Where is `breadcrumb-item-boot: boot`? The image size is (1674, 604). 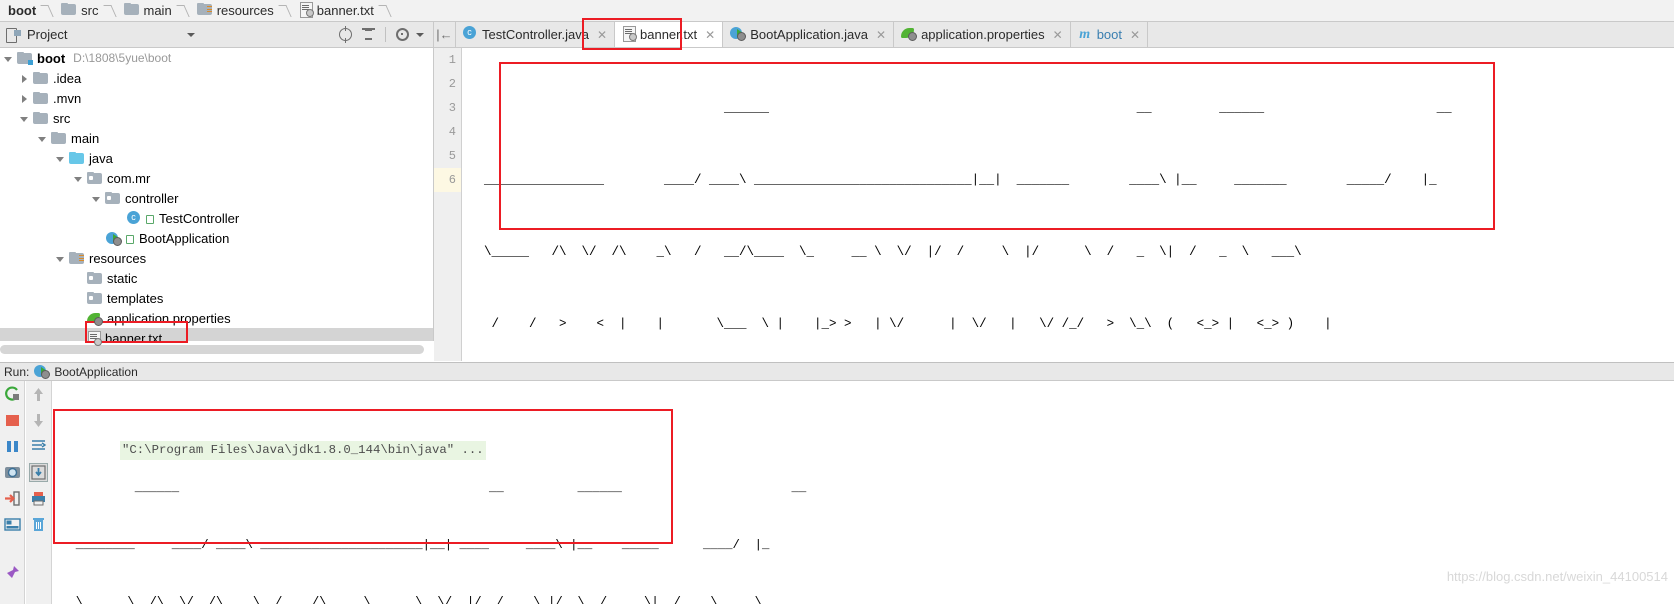 breadcrumb-item-boot: boot is located at coordinates (27, 11).